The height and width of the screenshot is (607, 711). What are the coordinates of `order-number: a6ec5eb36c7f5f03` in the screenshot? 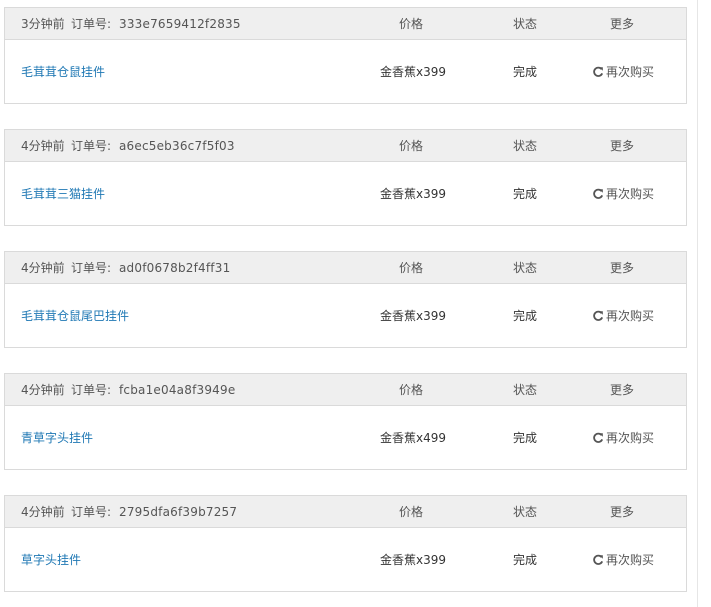 It's located at (177, 146).